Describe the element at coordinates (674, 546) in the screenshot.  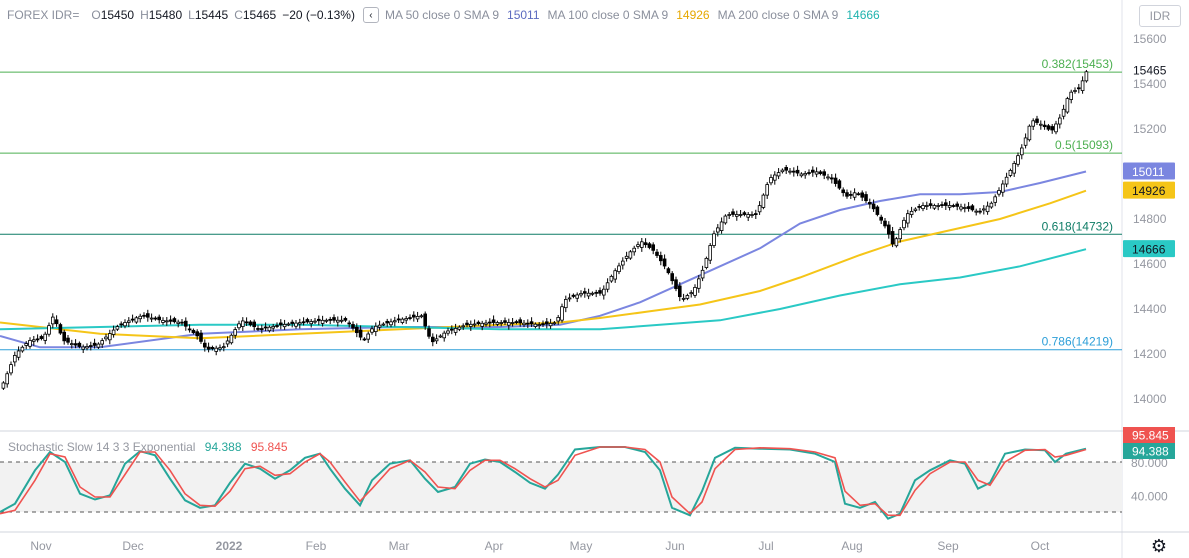
I see `time-tick-label: Jun` at that location.